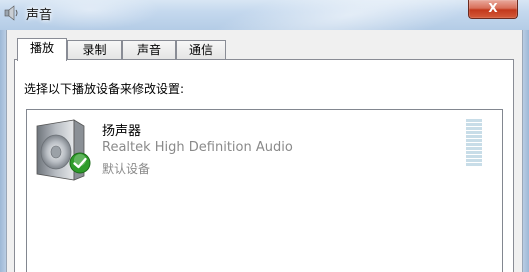  What do you see at coordinates (149, 50) in the screenshot?
I see `tab-sounds: 声音` at bounding box center [149, 50].